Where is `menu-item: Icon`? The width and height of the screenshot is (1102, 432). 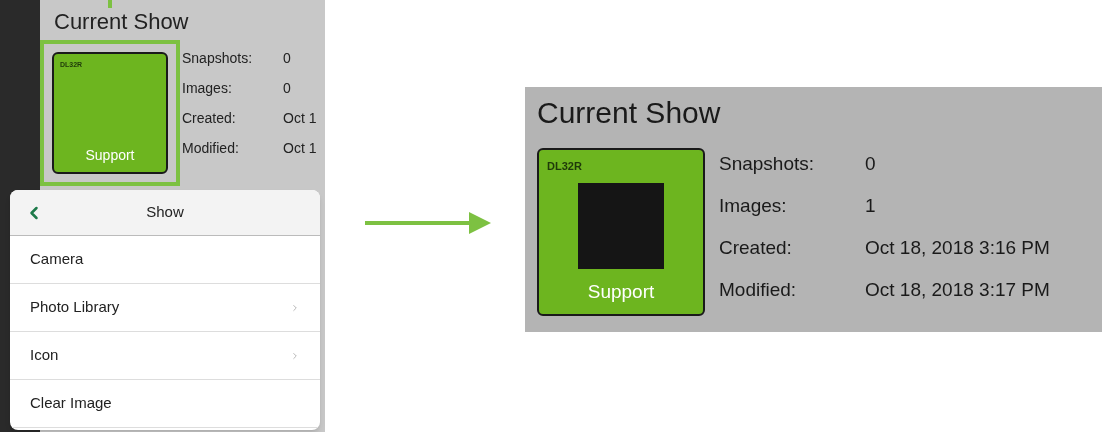 menu-item: Icon is located at coordinates (165, 356).